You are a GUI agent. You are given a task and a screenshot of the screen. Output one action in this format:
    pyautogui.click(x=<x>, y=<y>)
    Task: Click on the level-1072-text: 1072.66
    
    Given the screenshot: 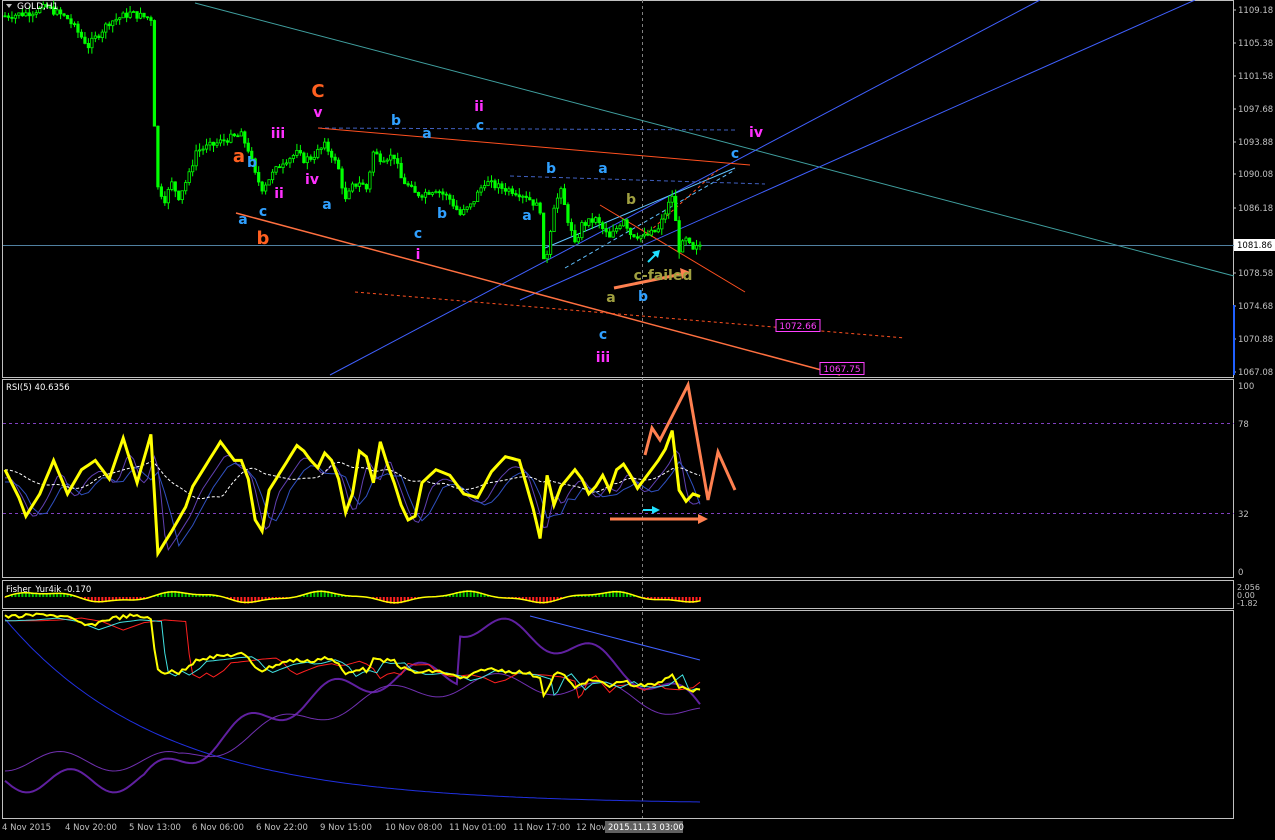 What is the action you would take?
    pyautogui.click(x=797, y=327)
    